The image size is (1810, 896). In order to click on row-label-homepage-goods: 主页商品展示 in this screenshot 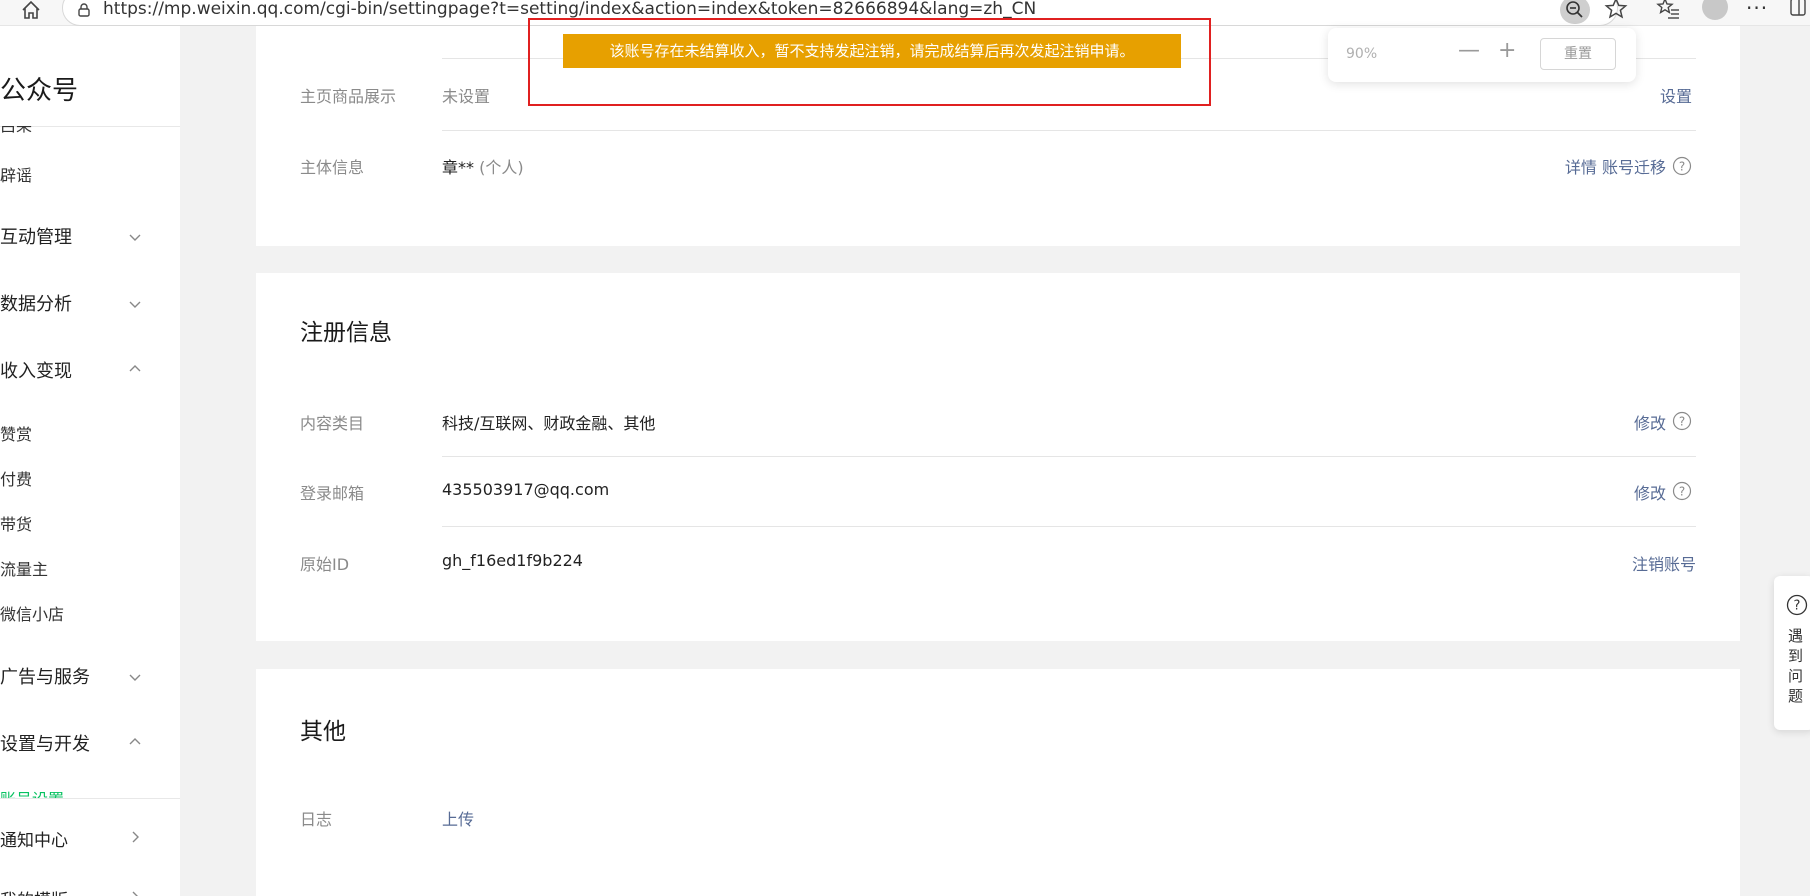, I will do `click(348, 96)`.